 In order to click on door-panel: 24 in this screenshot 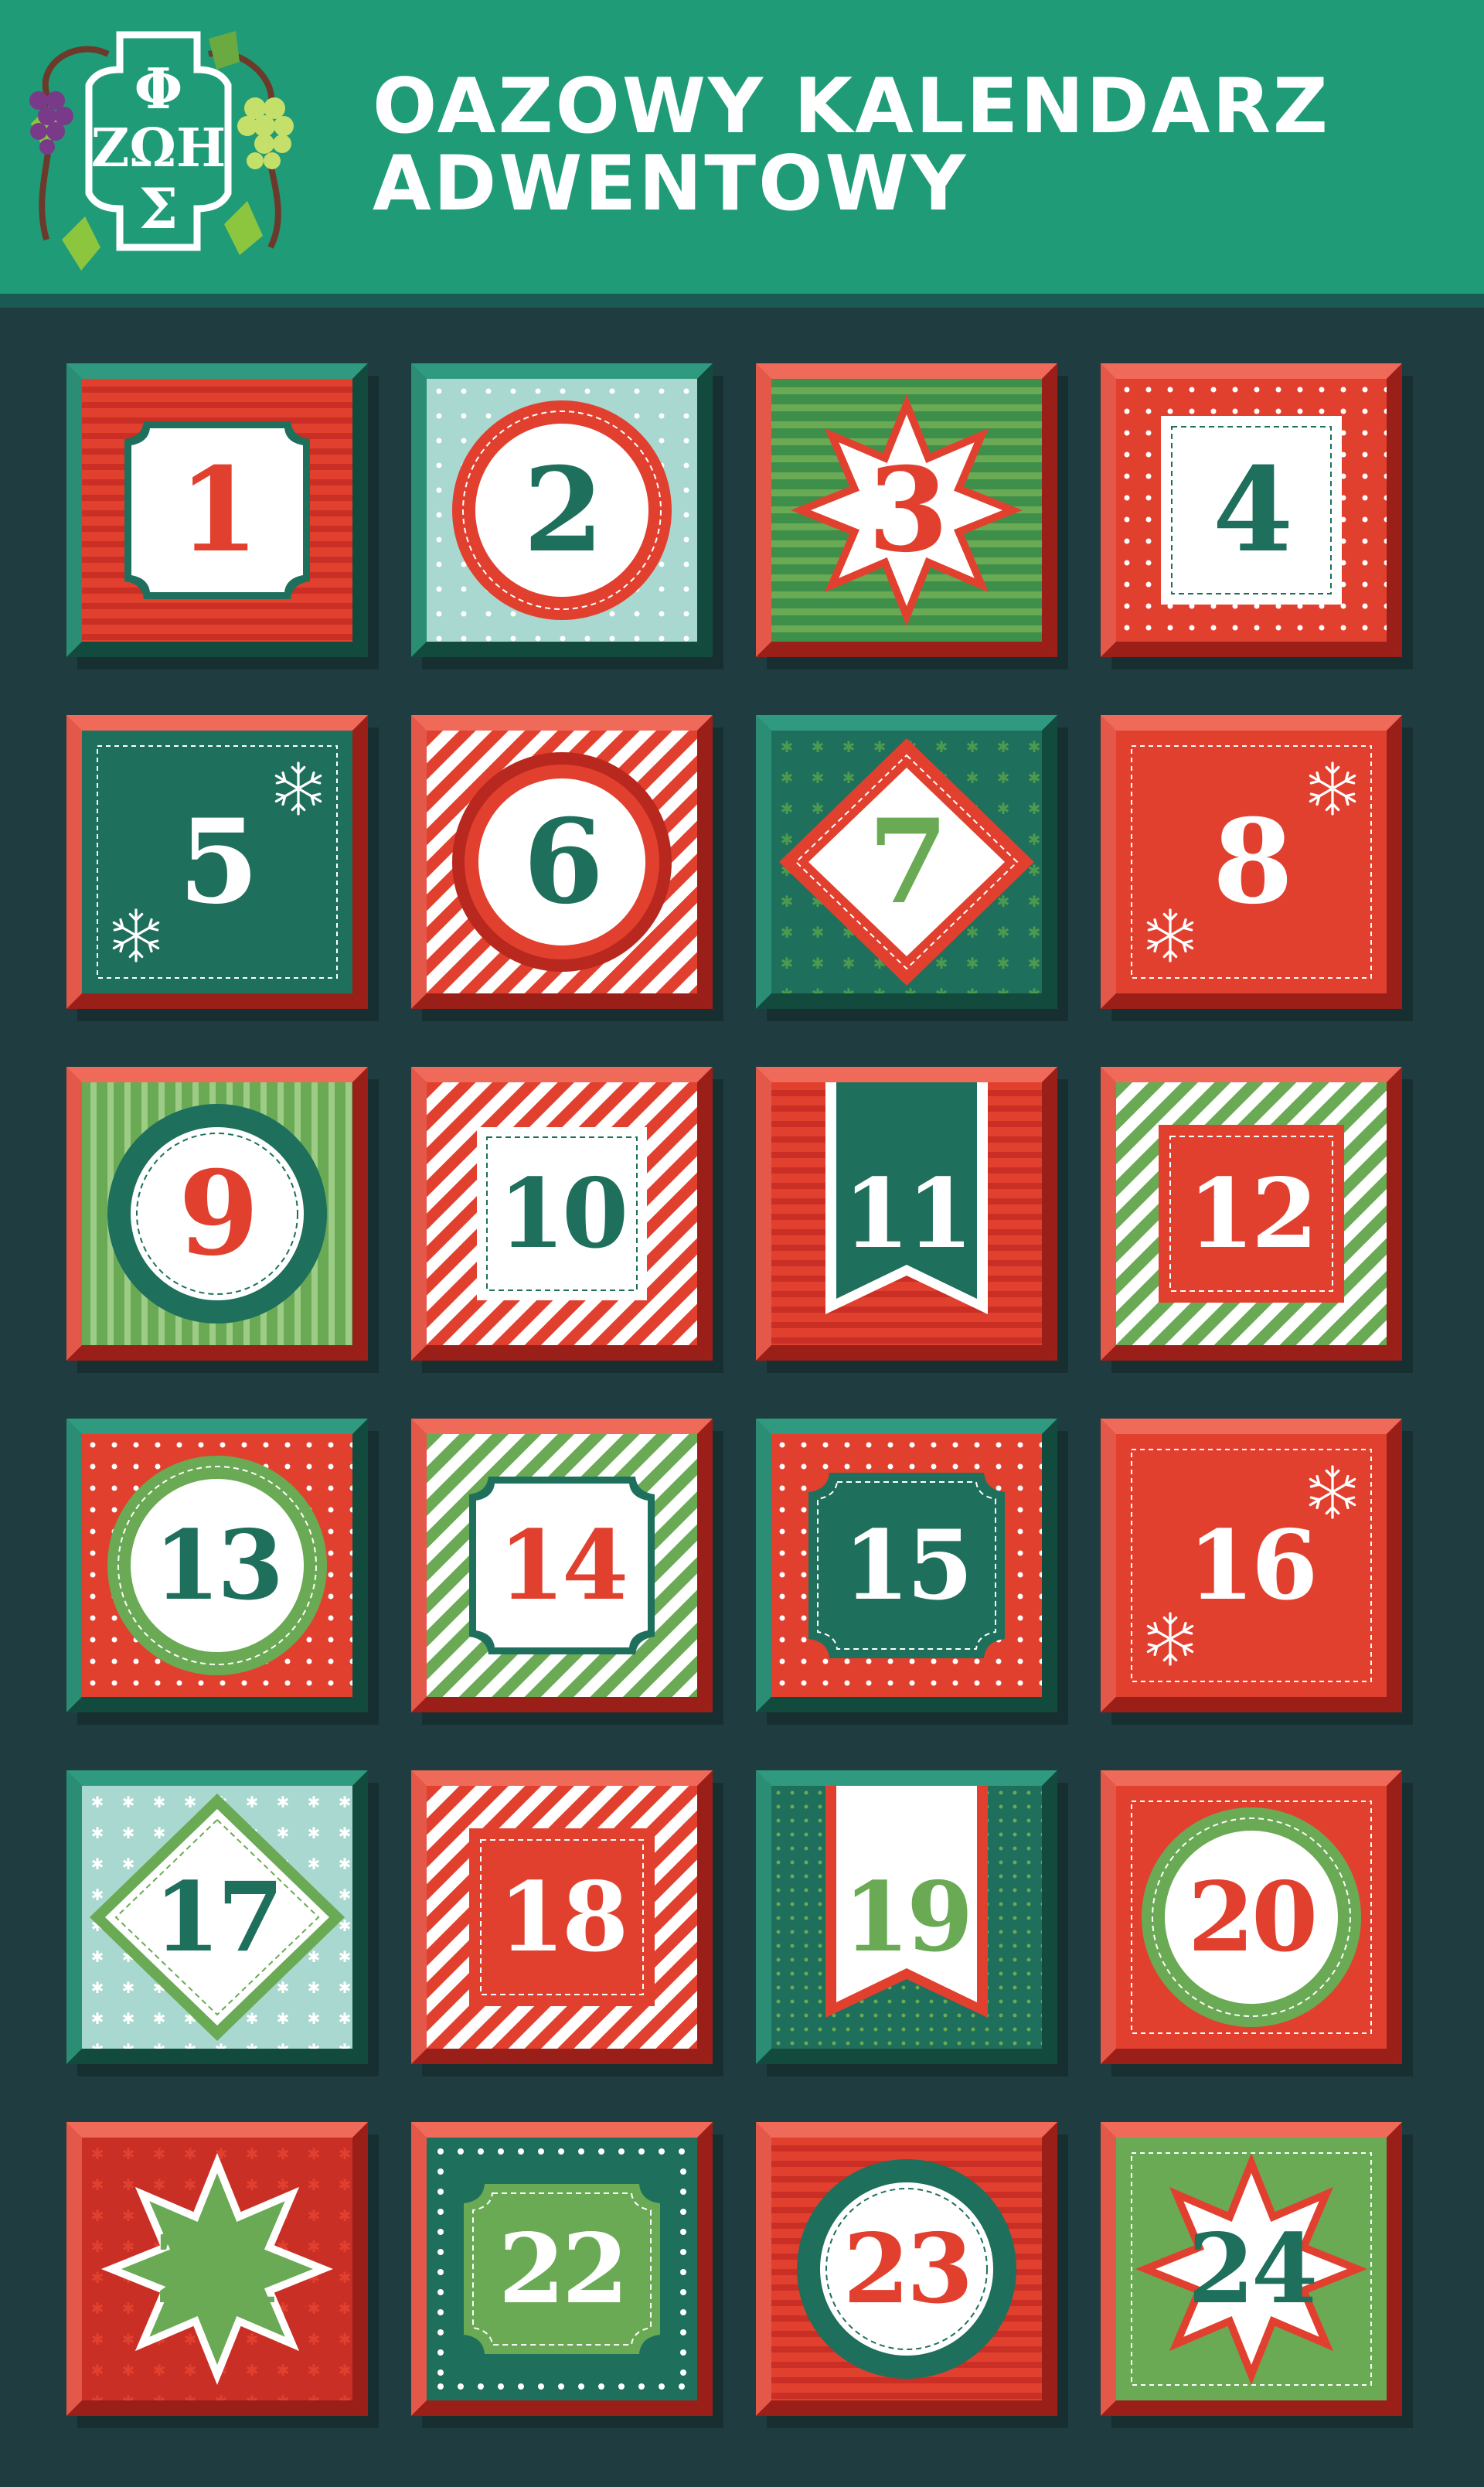, I will do `click(1251, 2269)`.